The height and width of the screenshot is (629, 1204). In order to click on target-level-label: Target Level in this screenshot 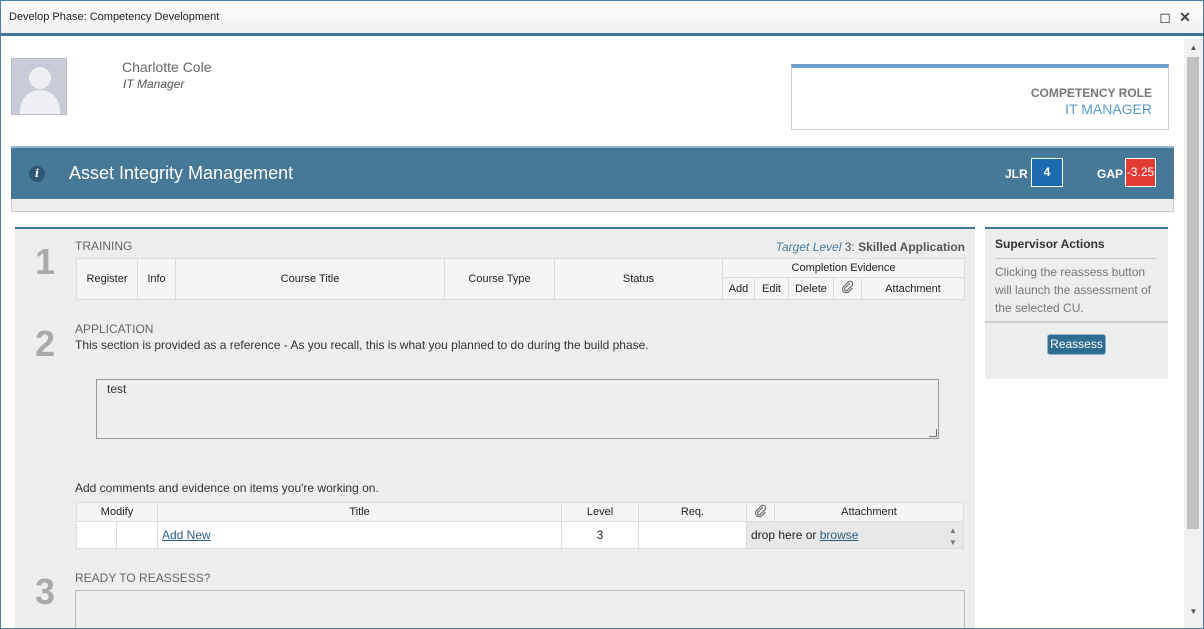, I will do `click(808, 247)`.